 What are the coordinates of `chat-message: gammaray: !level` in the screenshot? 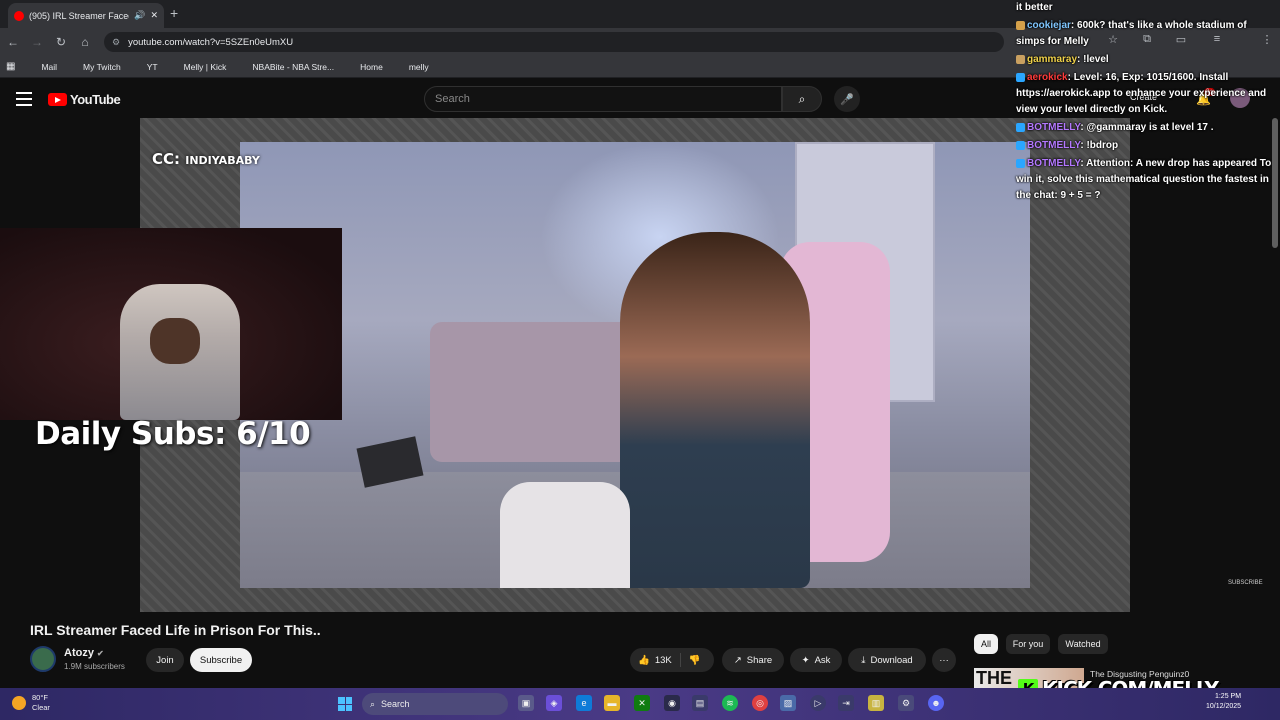 It's located at (1144, 60).